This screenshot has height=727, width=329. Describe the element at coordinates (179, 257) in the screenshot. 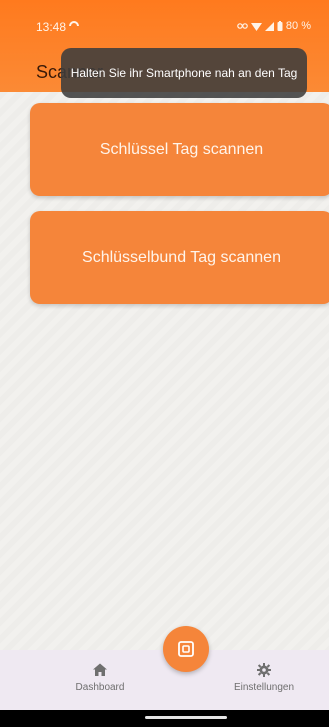

I see `scan-keyring-tag-button: Schlüsselbund Tag scannen` at that location.